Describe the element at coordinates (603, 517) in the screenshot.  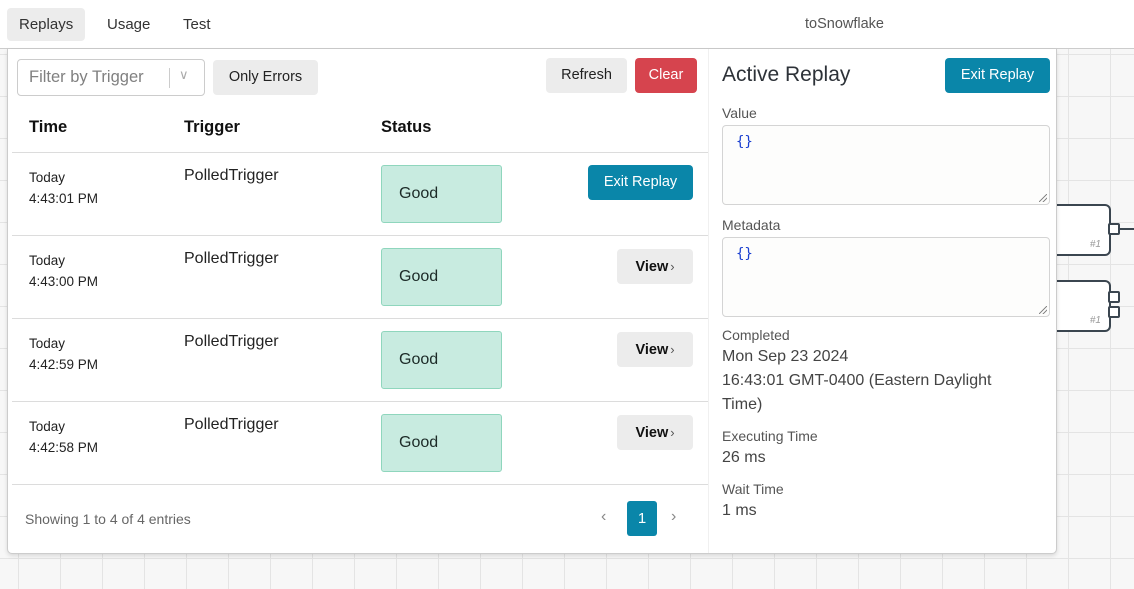
I see `previous-page-icon: ‹` at that location.